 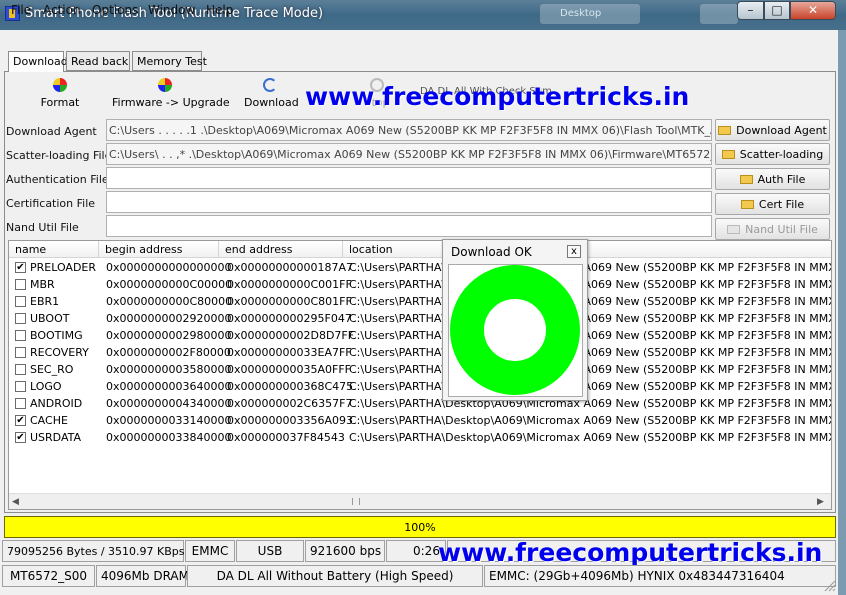 I want to click on download-label: Download, so click(x=271, y=102).